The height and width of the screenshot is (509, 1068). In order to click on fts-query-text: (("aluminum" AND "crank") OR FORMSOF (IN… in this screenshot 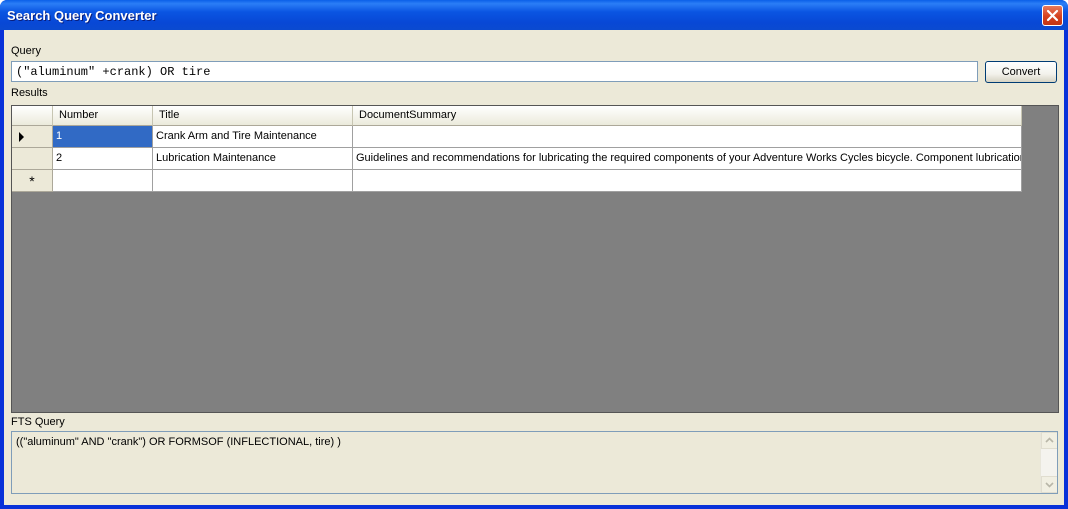, I will do `click(178, 442)`.